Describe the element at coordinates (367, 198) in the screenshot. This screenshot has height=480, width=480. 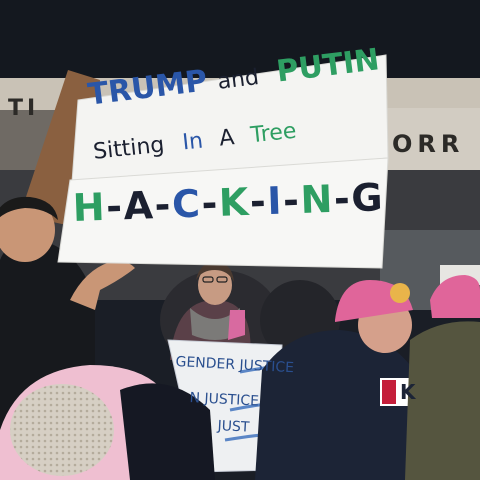
I see `hacking-letter: G` at that location.